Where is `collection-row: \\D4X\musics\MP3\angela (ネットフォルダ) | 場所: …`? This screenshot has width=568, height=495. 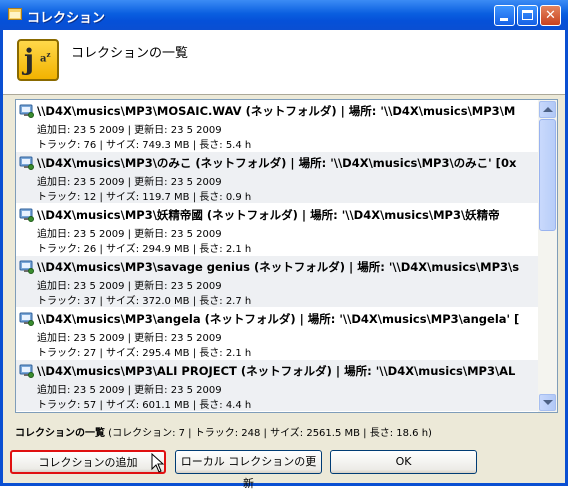 collection-row: \\D4X\musics\MP3\angela (ネットフォルダ) | 場所: … is located at coordinates (277, 333).